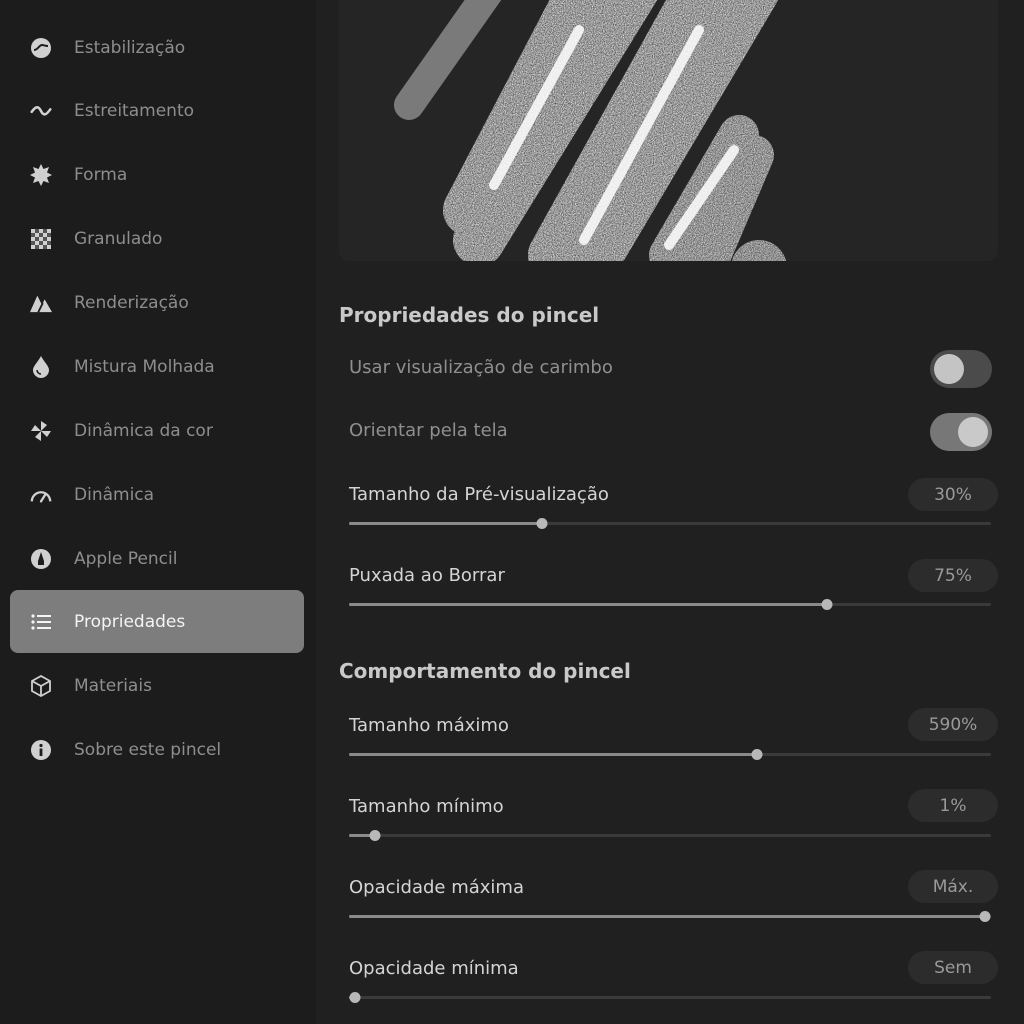  Describe the element at coordinates (157, 494) in the screenshot. I see `sidebar-item-dynamics: Dinâmica` at that location.